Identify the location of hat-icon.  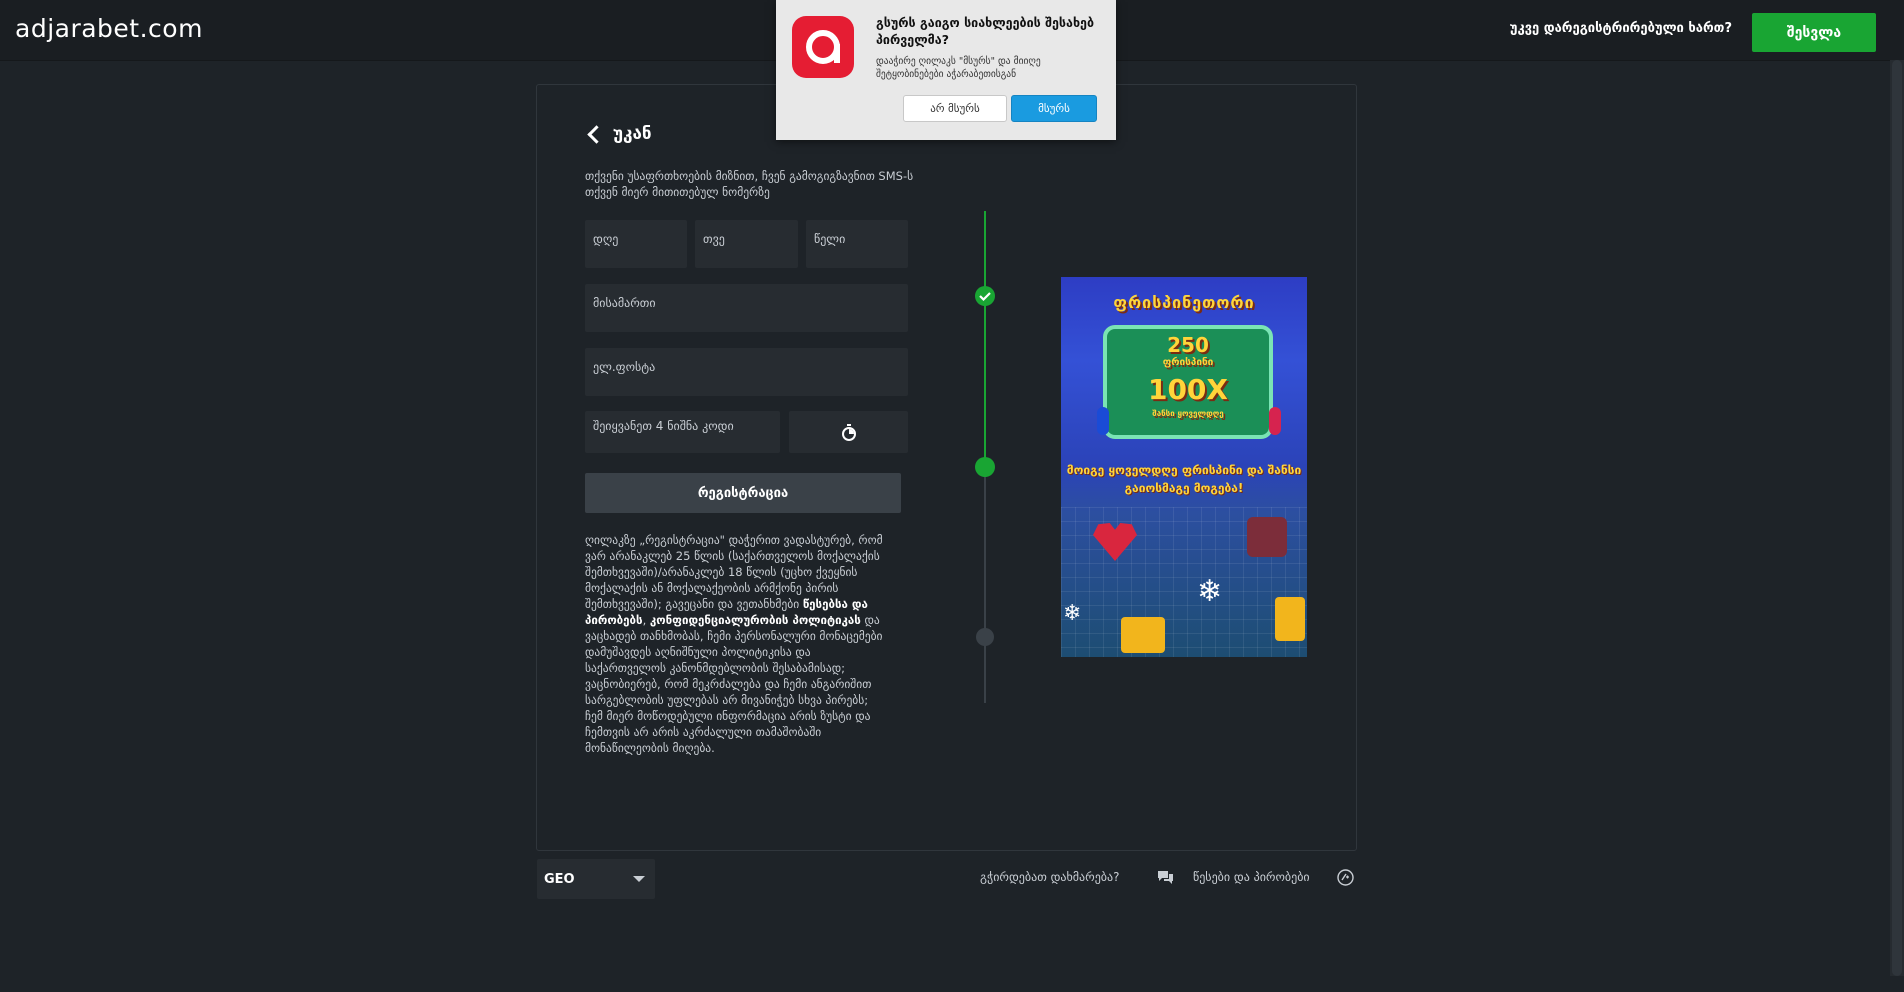
(1143, 635).